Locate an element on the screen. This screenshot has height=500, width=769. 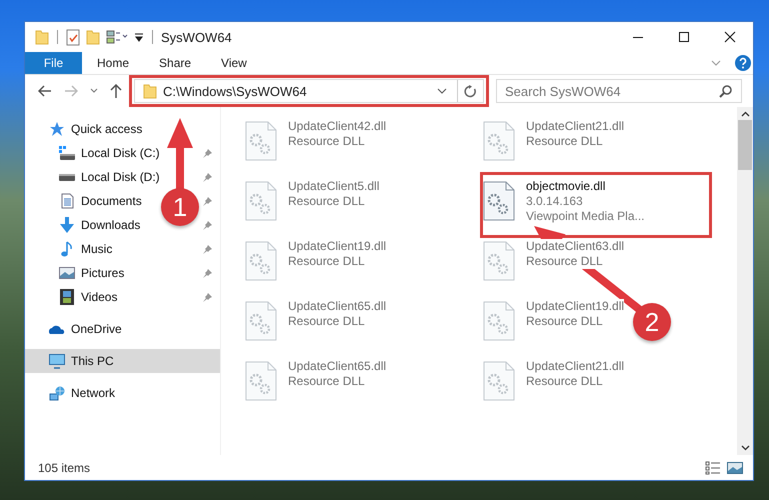
up-arrow-icon is located at coordinates (116, 91).